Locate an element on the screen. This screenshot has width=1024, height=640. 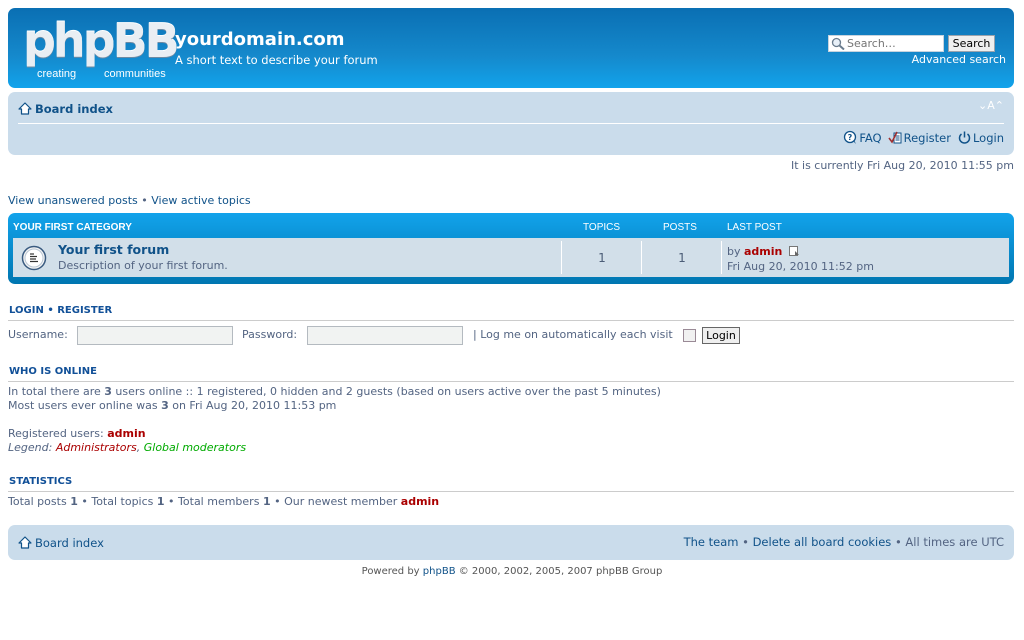
password-label: Password: is located at coordinates (270, 334).